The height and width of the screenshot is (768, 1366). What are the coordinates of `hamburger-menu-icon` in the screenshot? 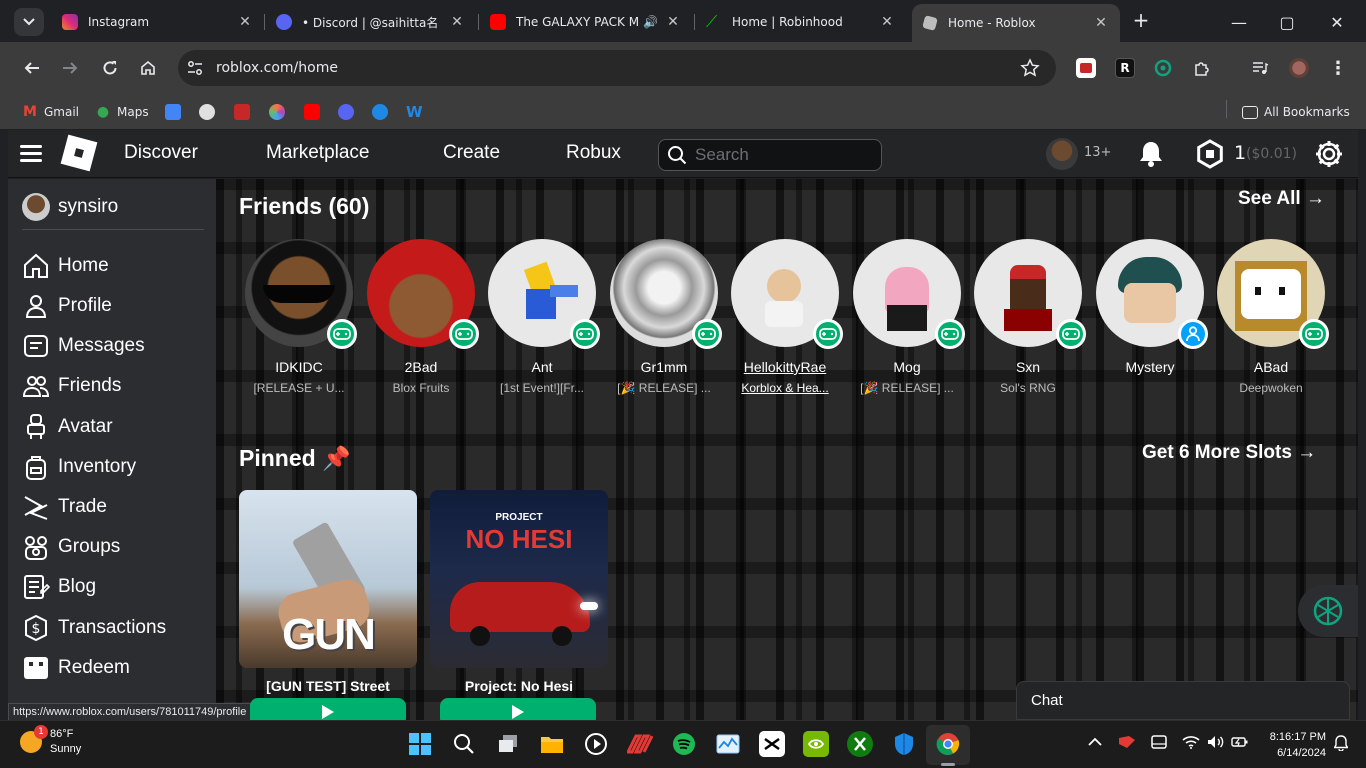 It's located at (31, 154).